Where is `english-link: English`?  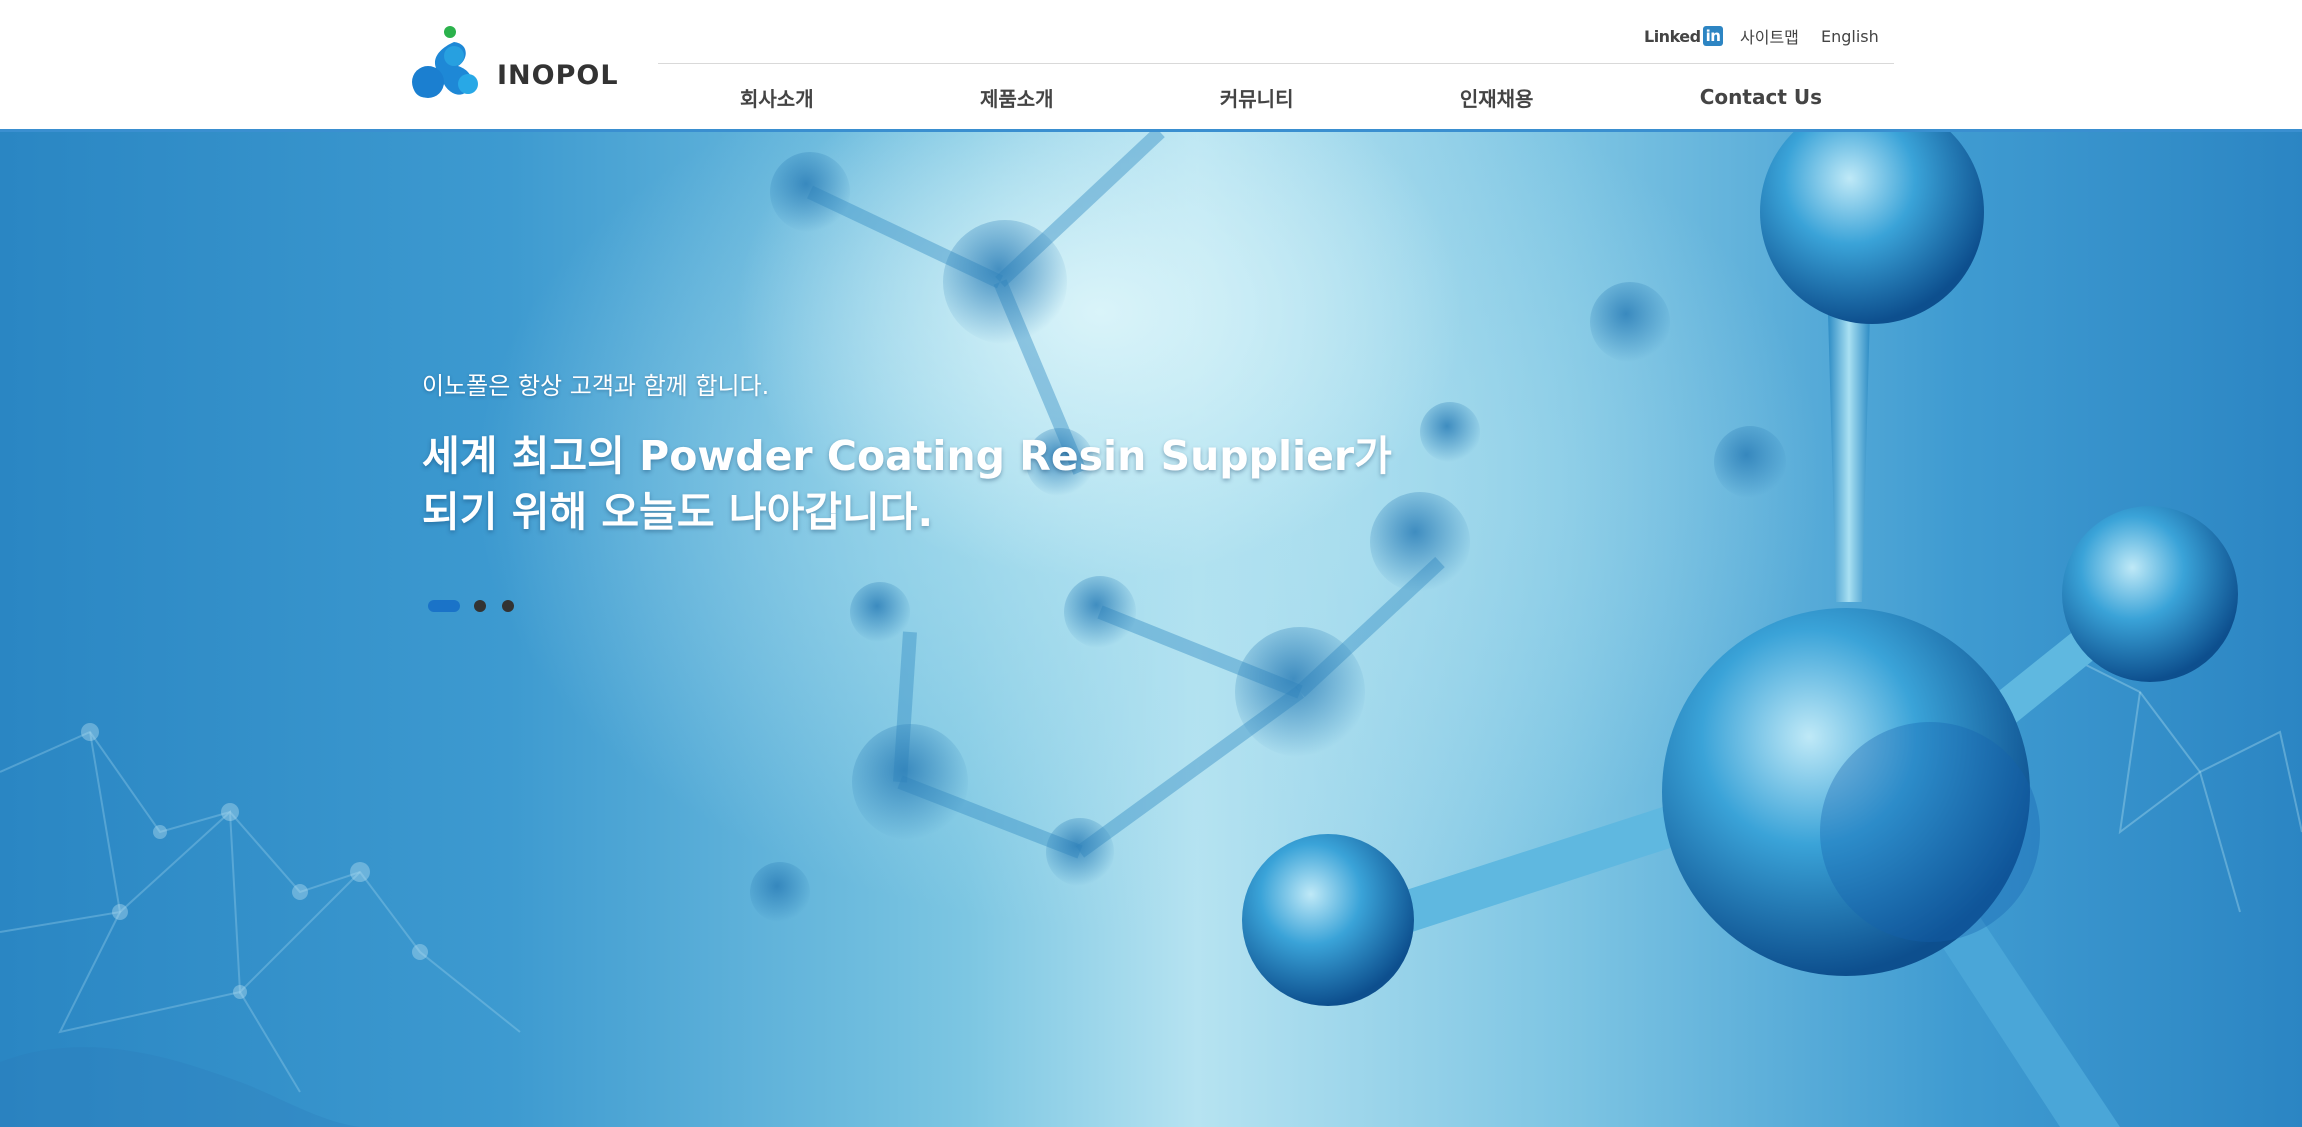
english-link: English is located at coordinates (1850, 36).